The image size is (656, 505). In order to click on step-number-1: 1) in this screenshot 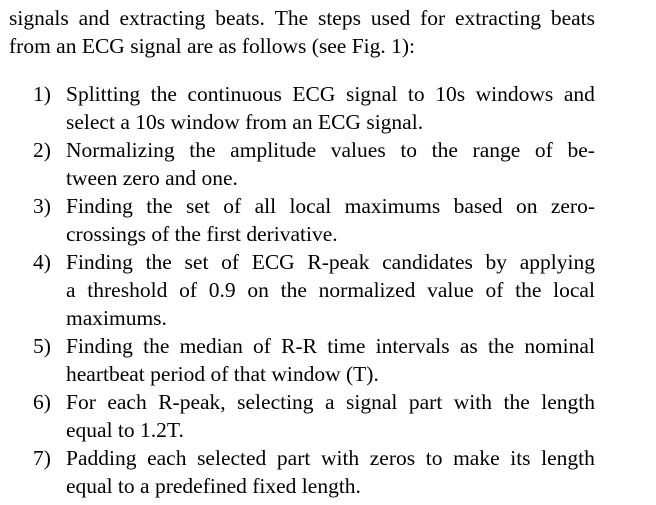, I will do `click(42, 94)`.